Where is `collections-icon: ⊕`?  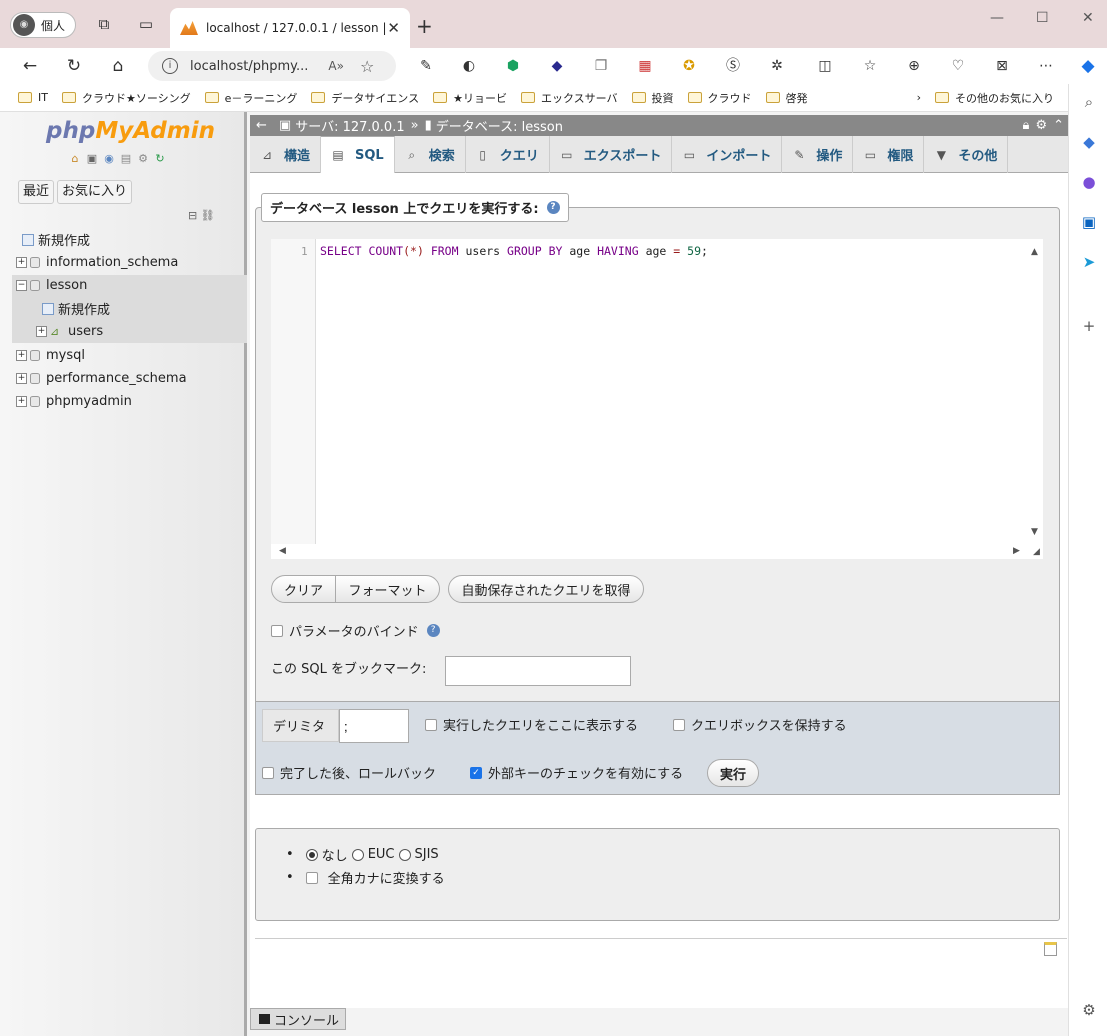
collections-icon: ⊕ is located at coordinates (914, 66).